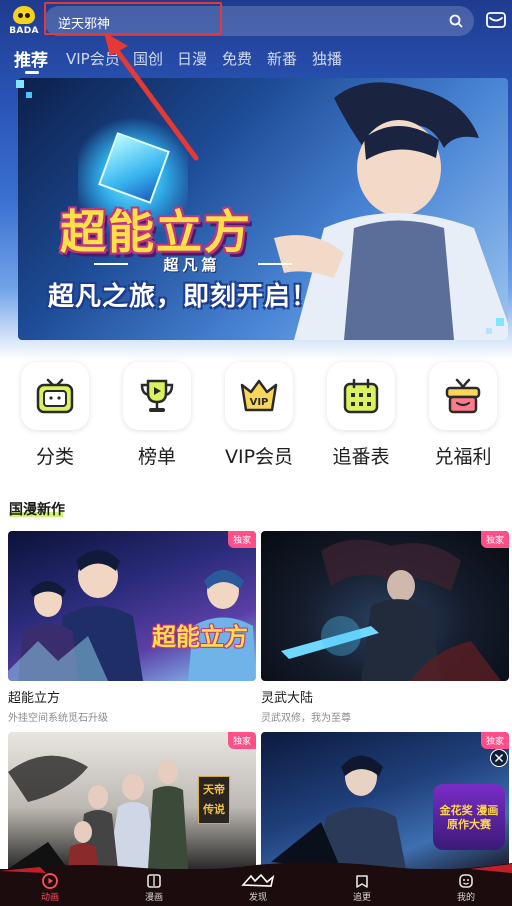 This screenshot has height=906, width=512. I want to click on card-title: 灵武大陆, so click(287, 698).